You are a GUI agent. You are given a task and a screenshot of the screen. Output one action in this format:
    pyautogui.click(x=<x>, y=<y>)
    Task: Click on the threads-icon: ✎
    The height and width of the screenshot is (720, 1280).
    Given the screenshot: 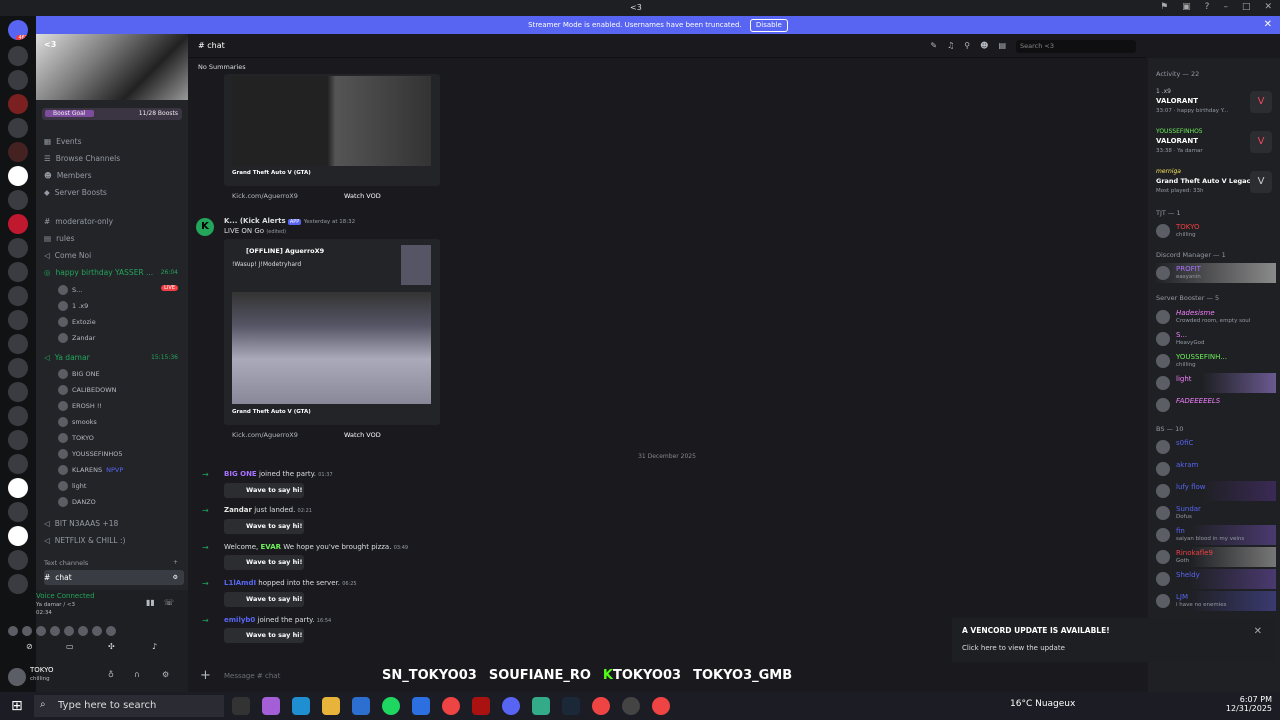 What is the action you would take?
    pyautogui.click(x=933, y=45)
    